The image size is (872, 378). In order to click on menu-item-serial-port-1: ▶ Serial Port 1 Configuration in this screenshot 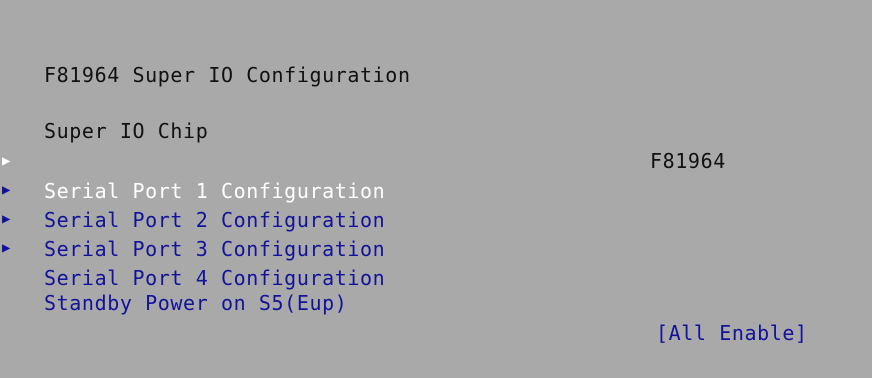, I will do `click(192, 159)`.